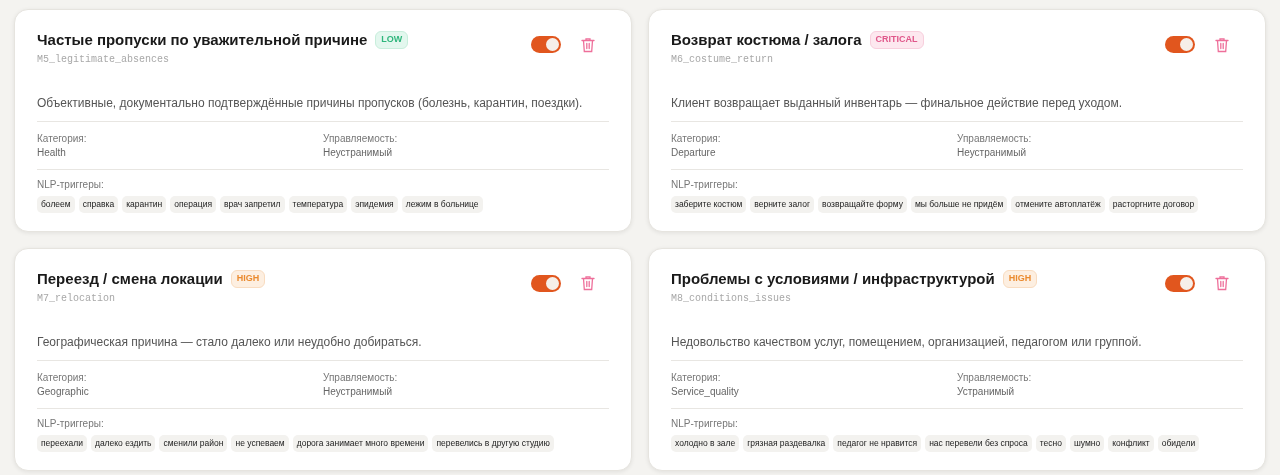 The width and height of the screenshot is (1280, 475). I want to click on trigger-tag: педагог не нравится, so click(877, 443).